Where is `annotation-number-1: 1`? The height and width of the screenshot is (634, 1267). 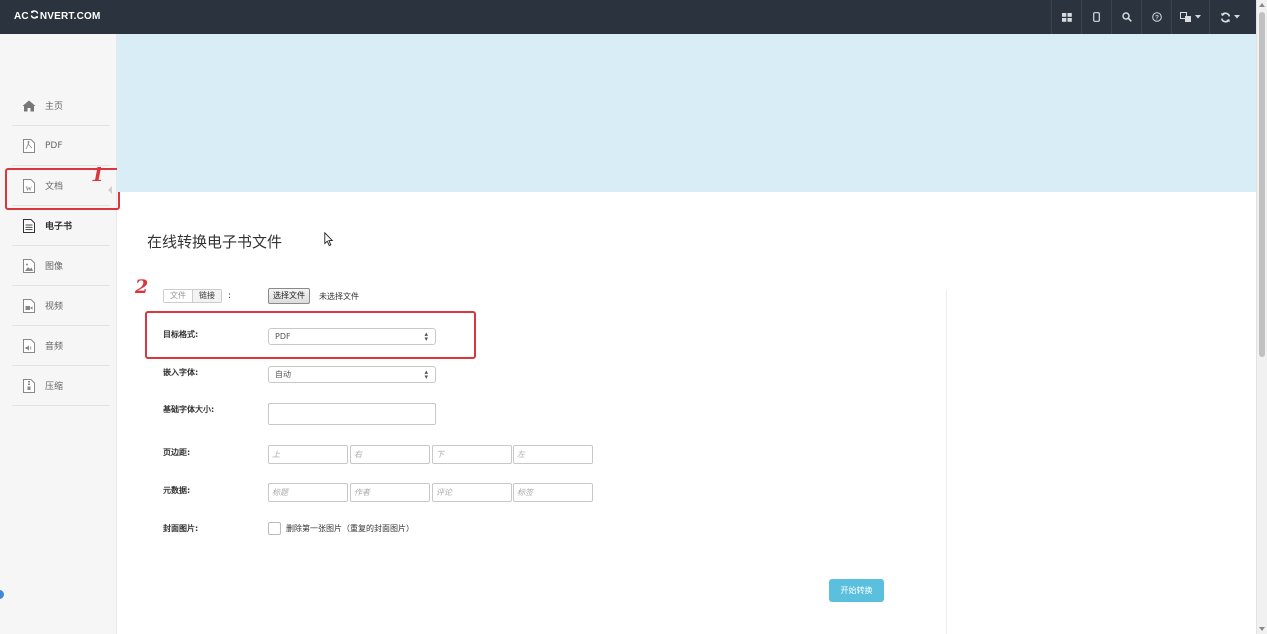
annotation-number-1: 1 is located at coordinates (98, 175).